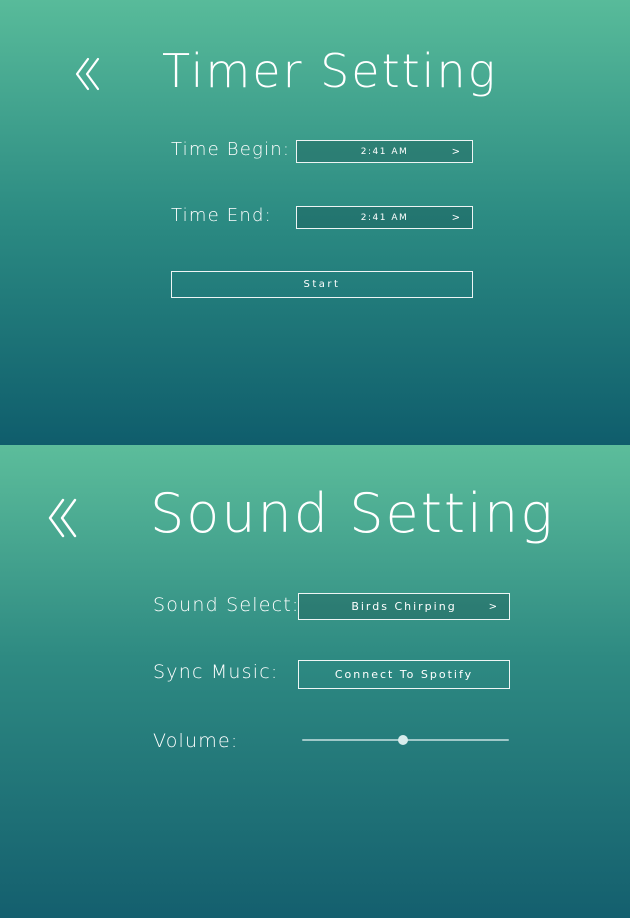 This screenshot has height=918, width=630. I want to click on sound-select-picker: Birds Chirping >, so click(404, 606).